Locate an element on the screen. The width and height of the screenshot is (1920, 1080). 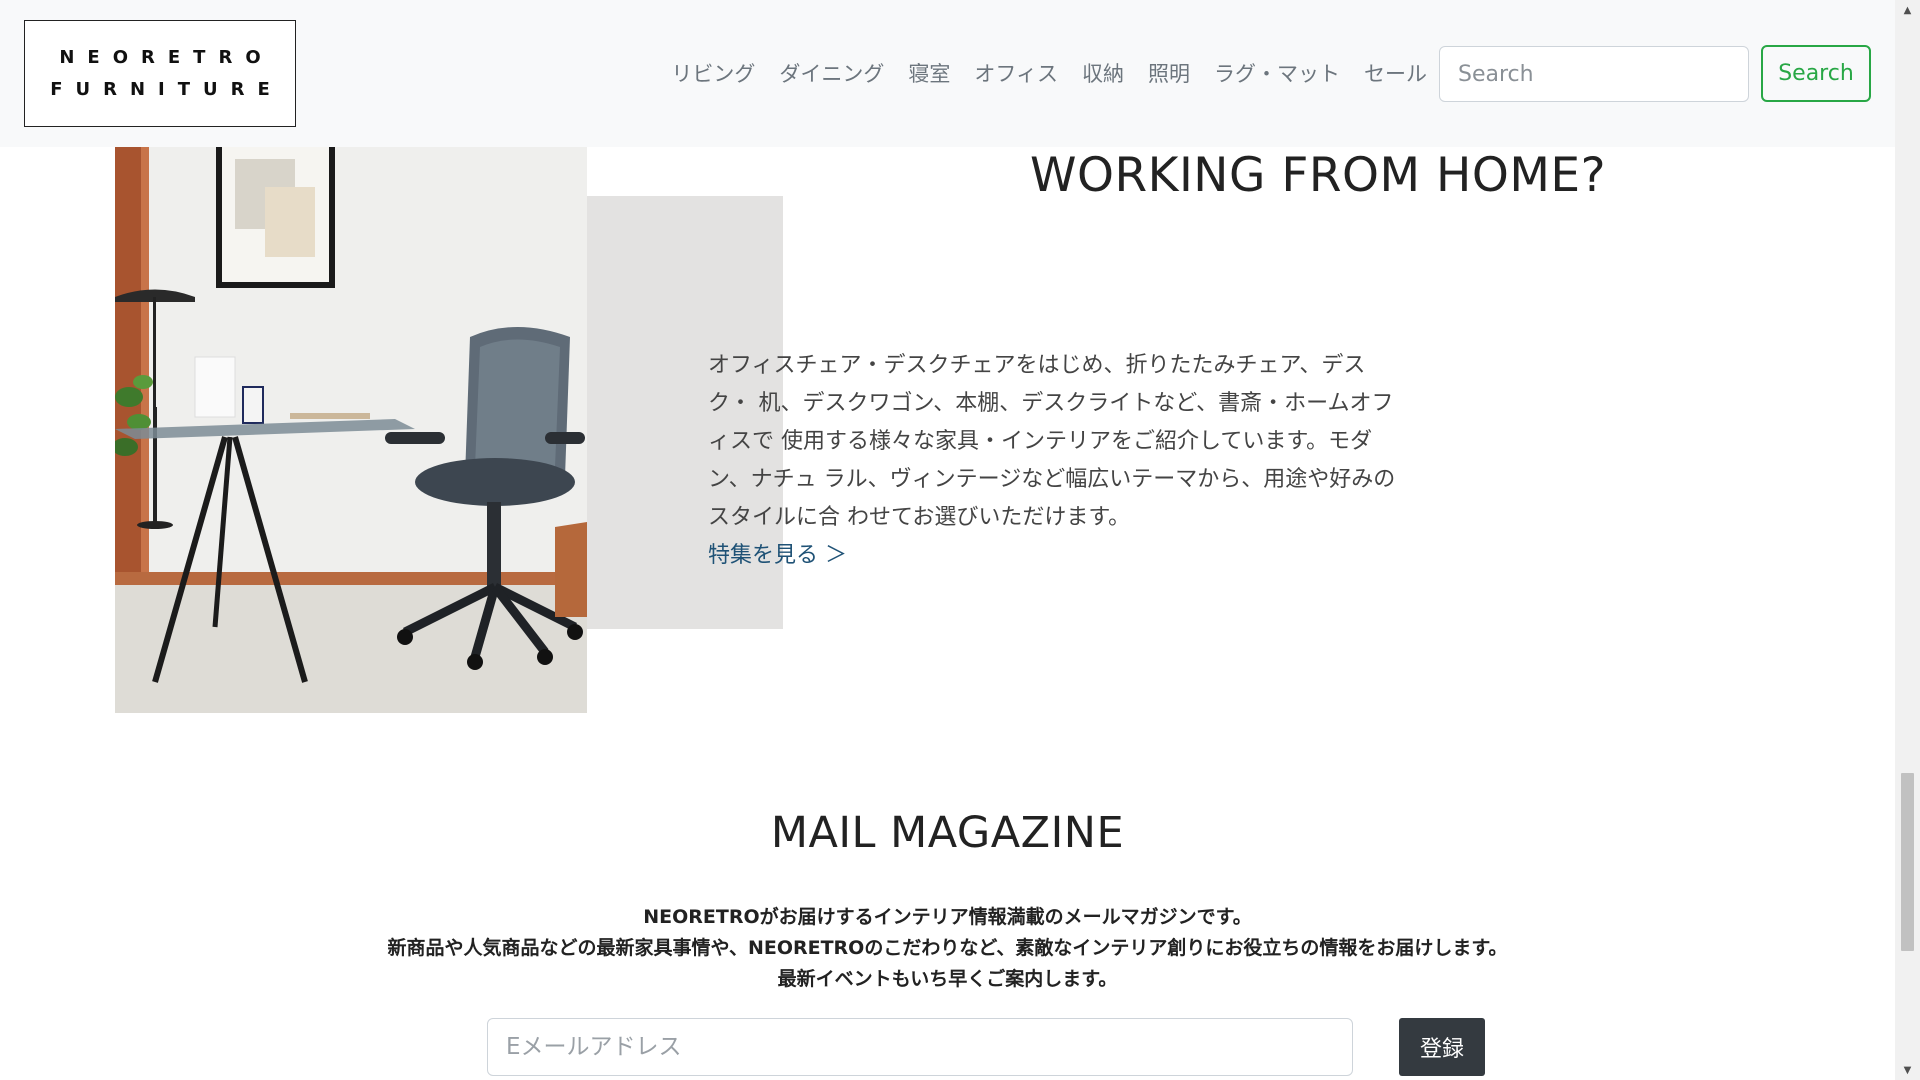
scroll-down-arrow-icon: ▼ is located at coordinates (1907, 1070).